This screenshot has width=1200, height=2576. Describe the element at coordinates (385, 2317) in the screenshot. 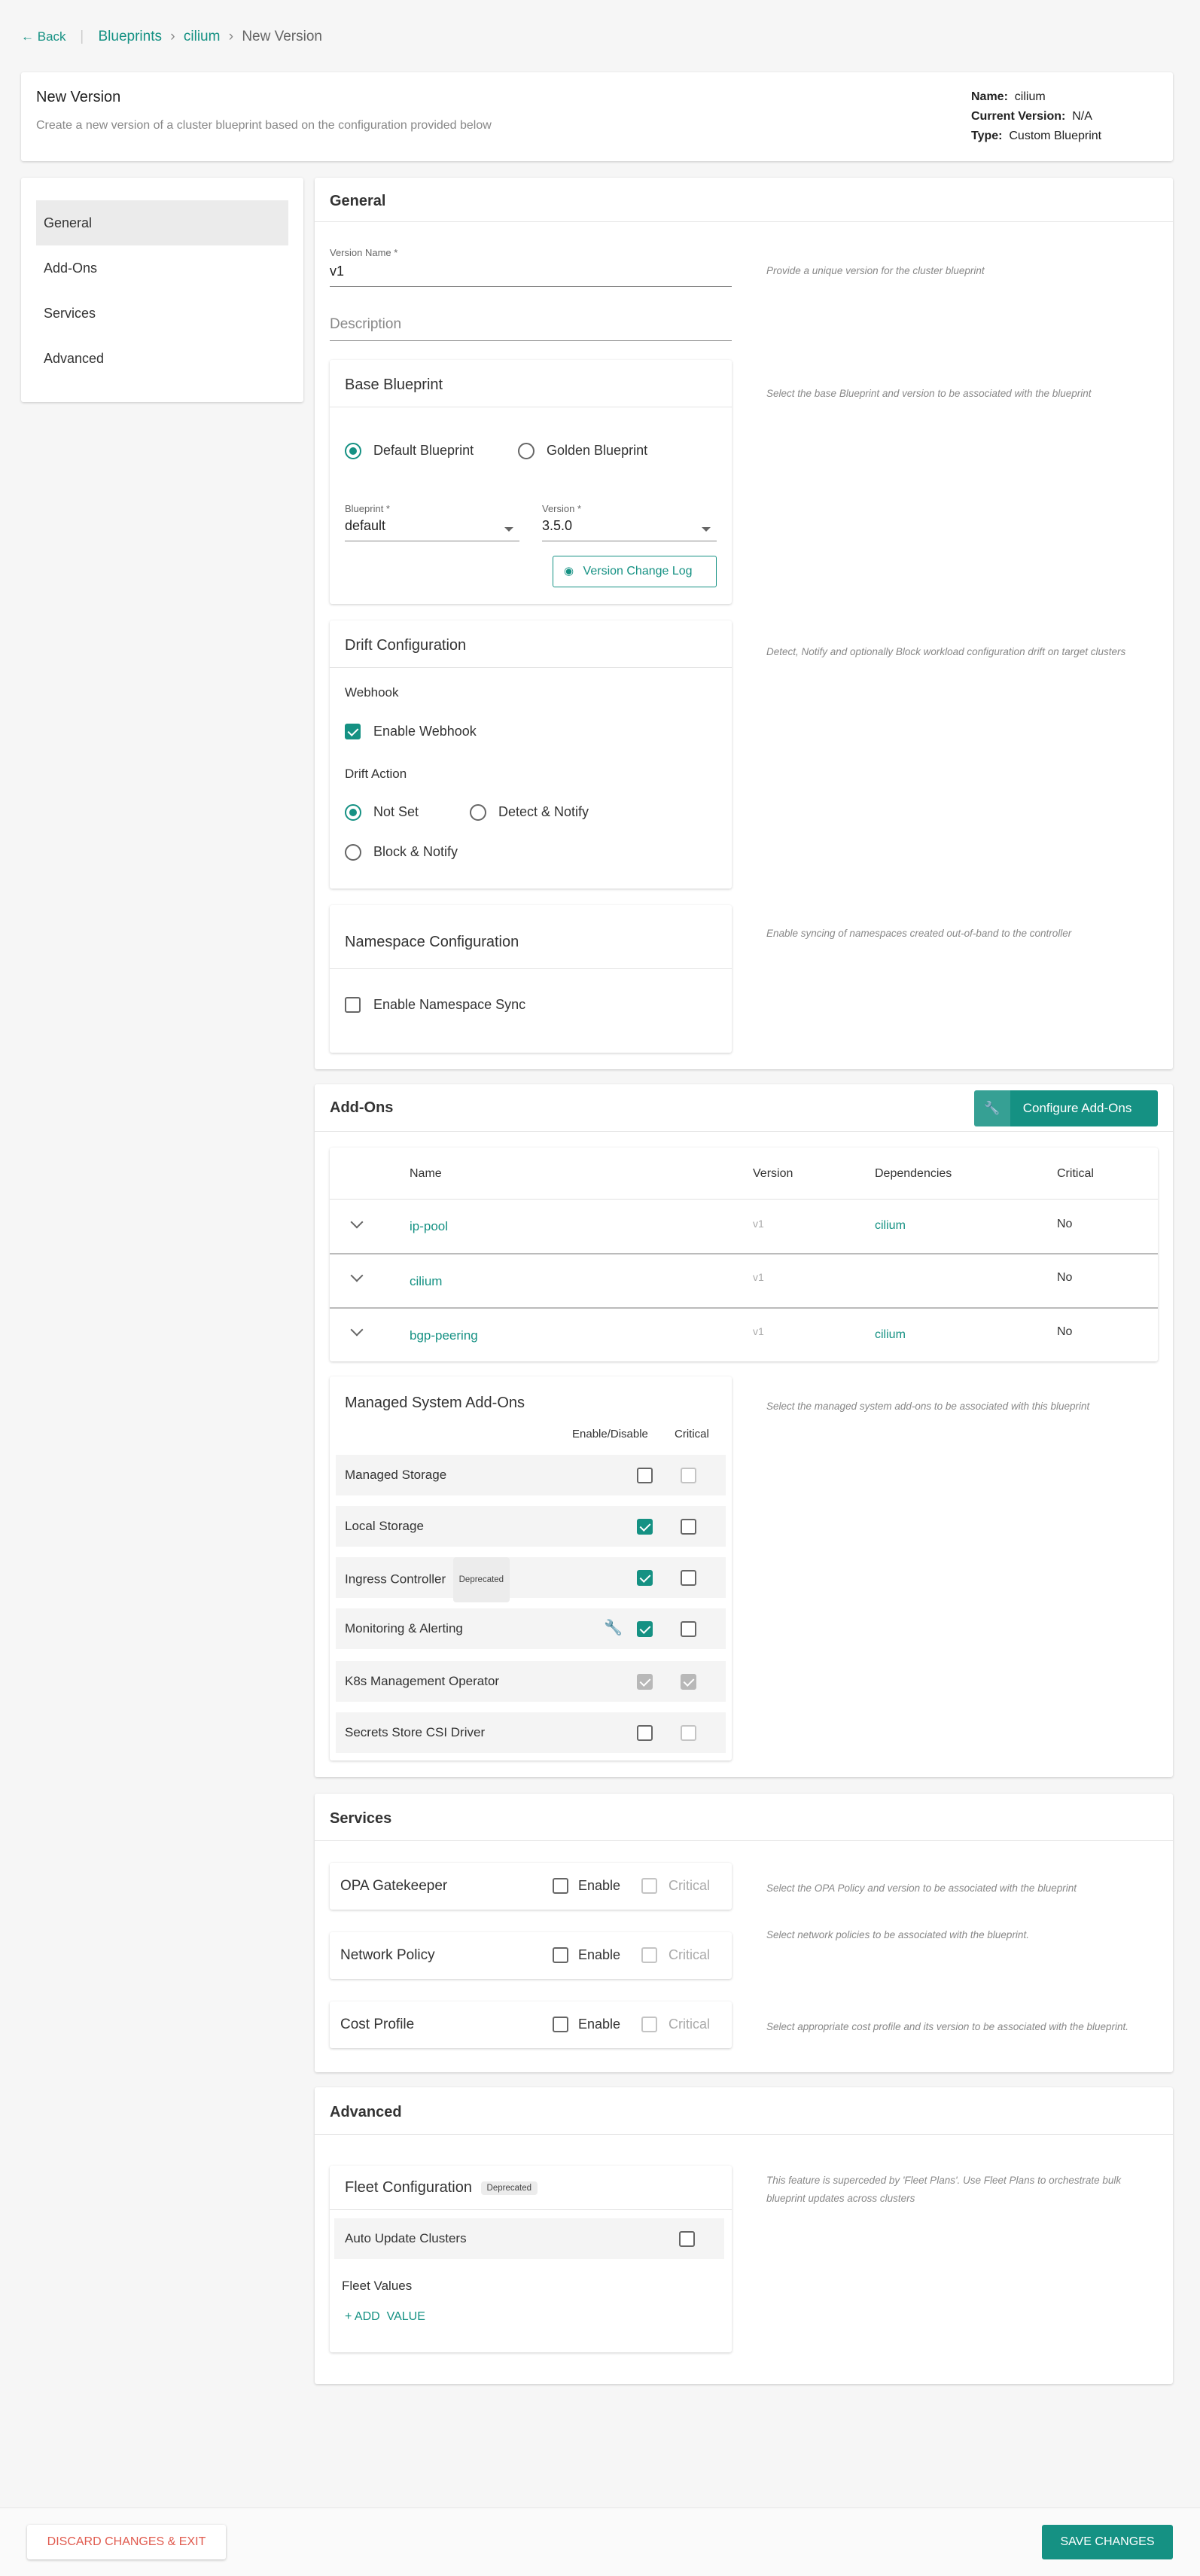

I see `add-value-button: + ADD VALUE` at that location.